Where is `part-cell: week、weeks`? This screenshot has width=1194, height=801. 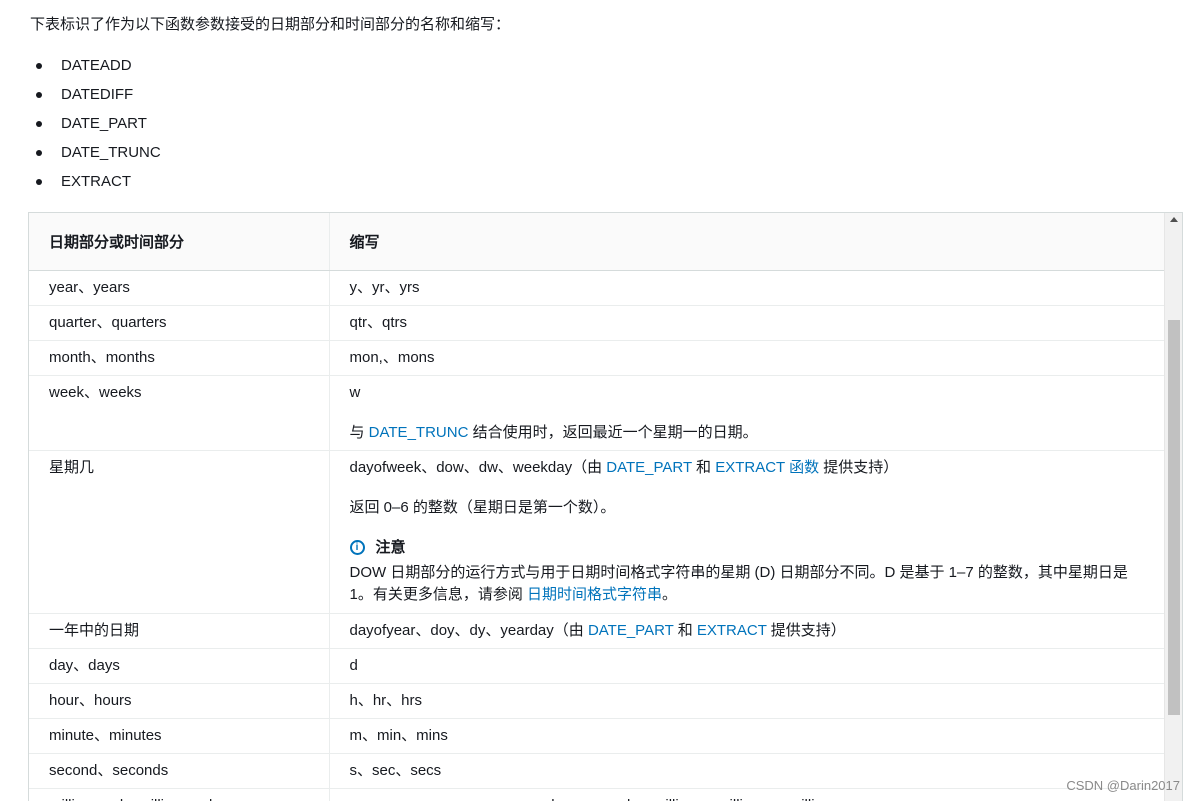 part-cell: week、weeks is located at coordinates (179, 413).